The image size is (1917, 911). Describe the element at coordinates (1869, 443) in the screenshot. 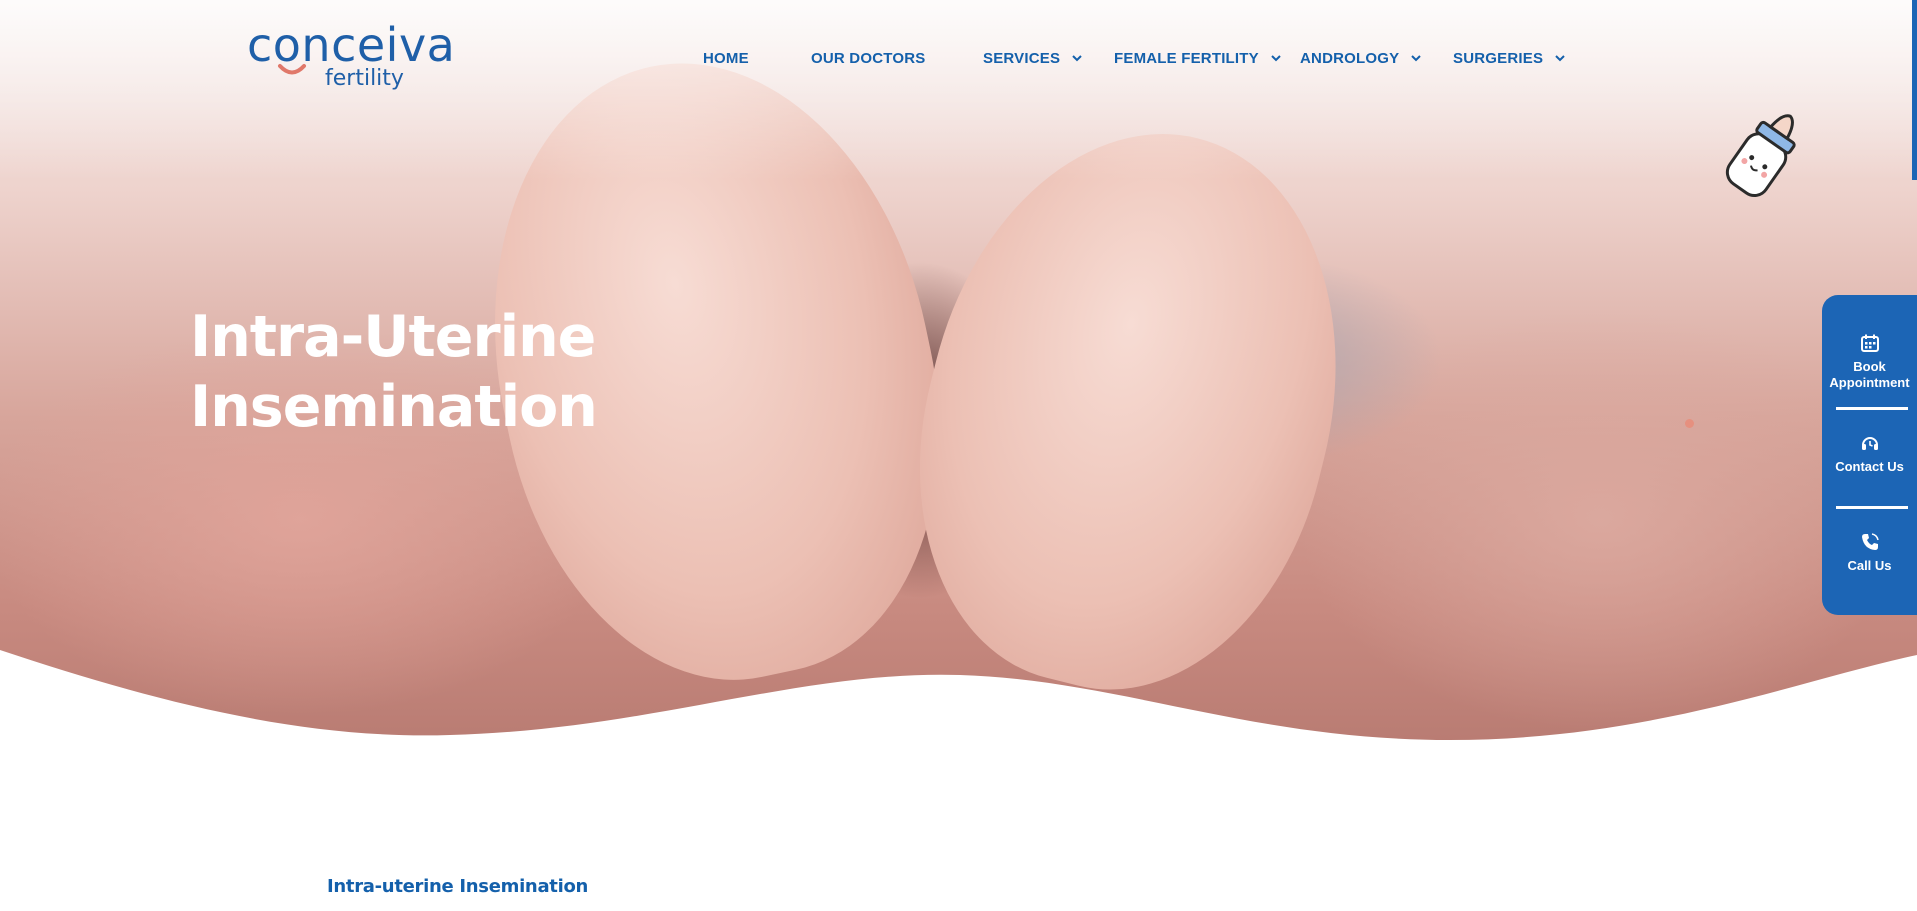

I see `headset-icon` at that location.